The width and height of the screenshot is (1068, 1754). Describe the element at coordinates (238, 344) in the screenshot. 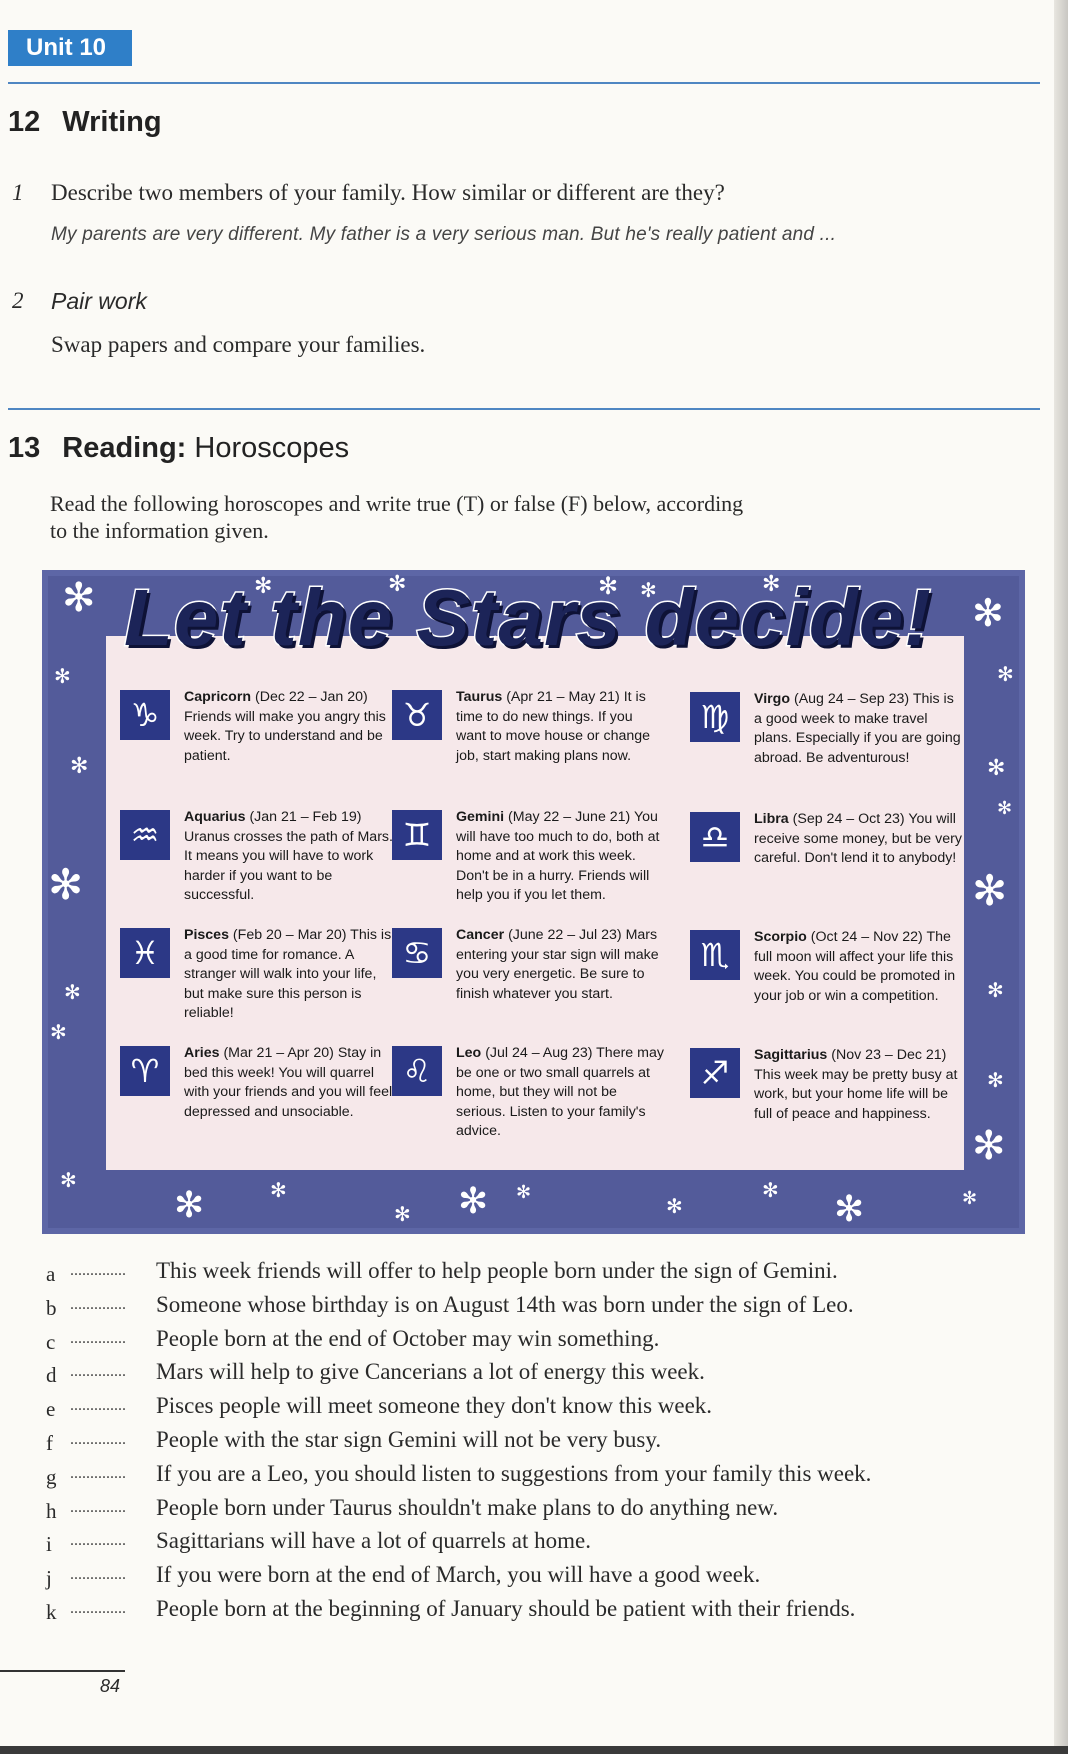

I see `question-2-text: Swap papers and compare your families.` at that location.